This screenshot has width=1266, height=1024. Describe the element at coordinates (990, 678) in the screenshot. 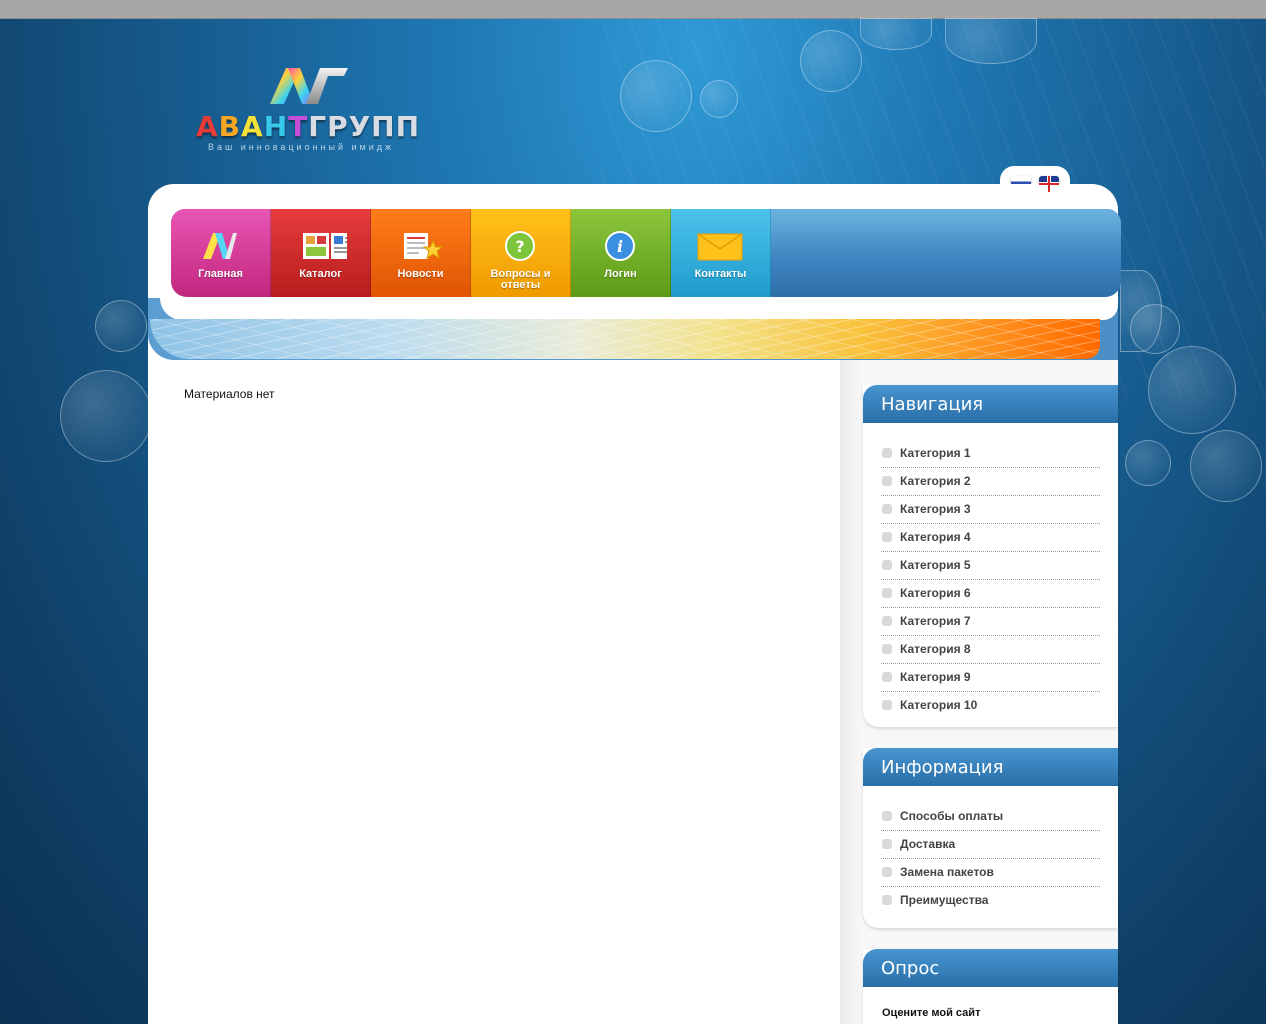

I see `list-item: Категория 9` at that location.